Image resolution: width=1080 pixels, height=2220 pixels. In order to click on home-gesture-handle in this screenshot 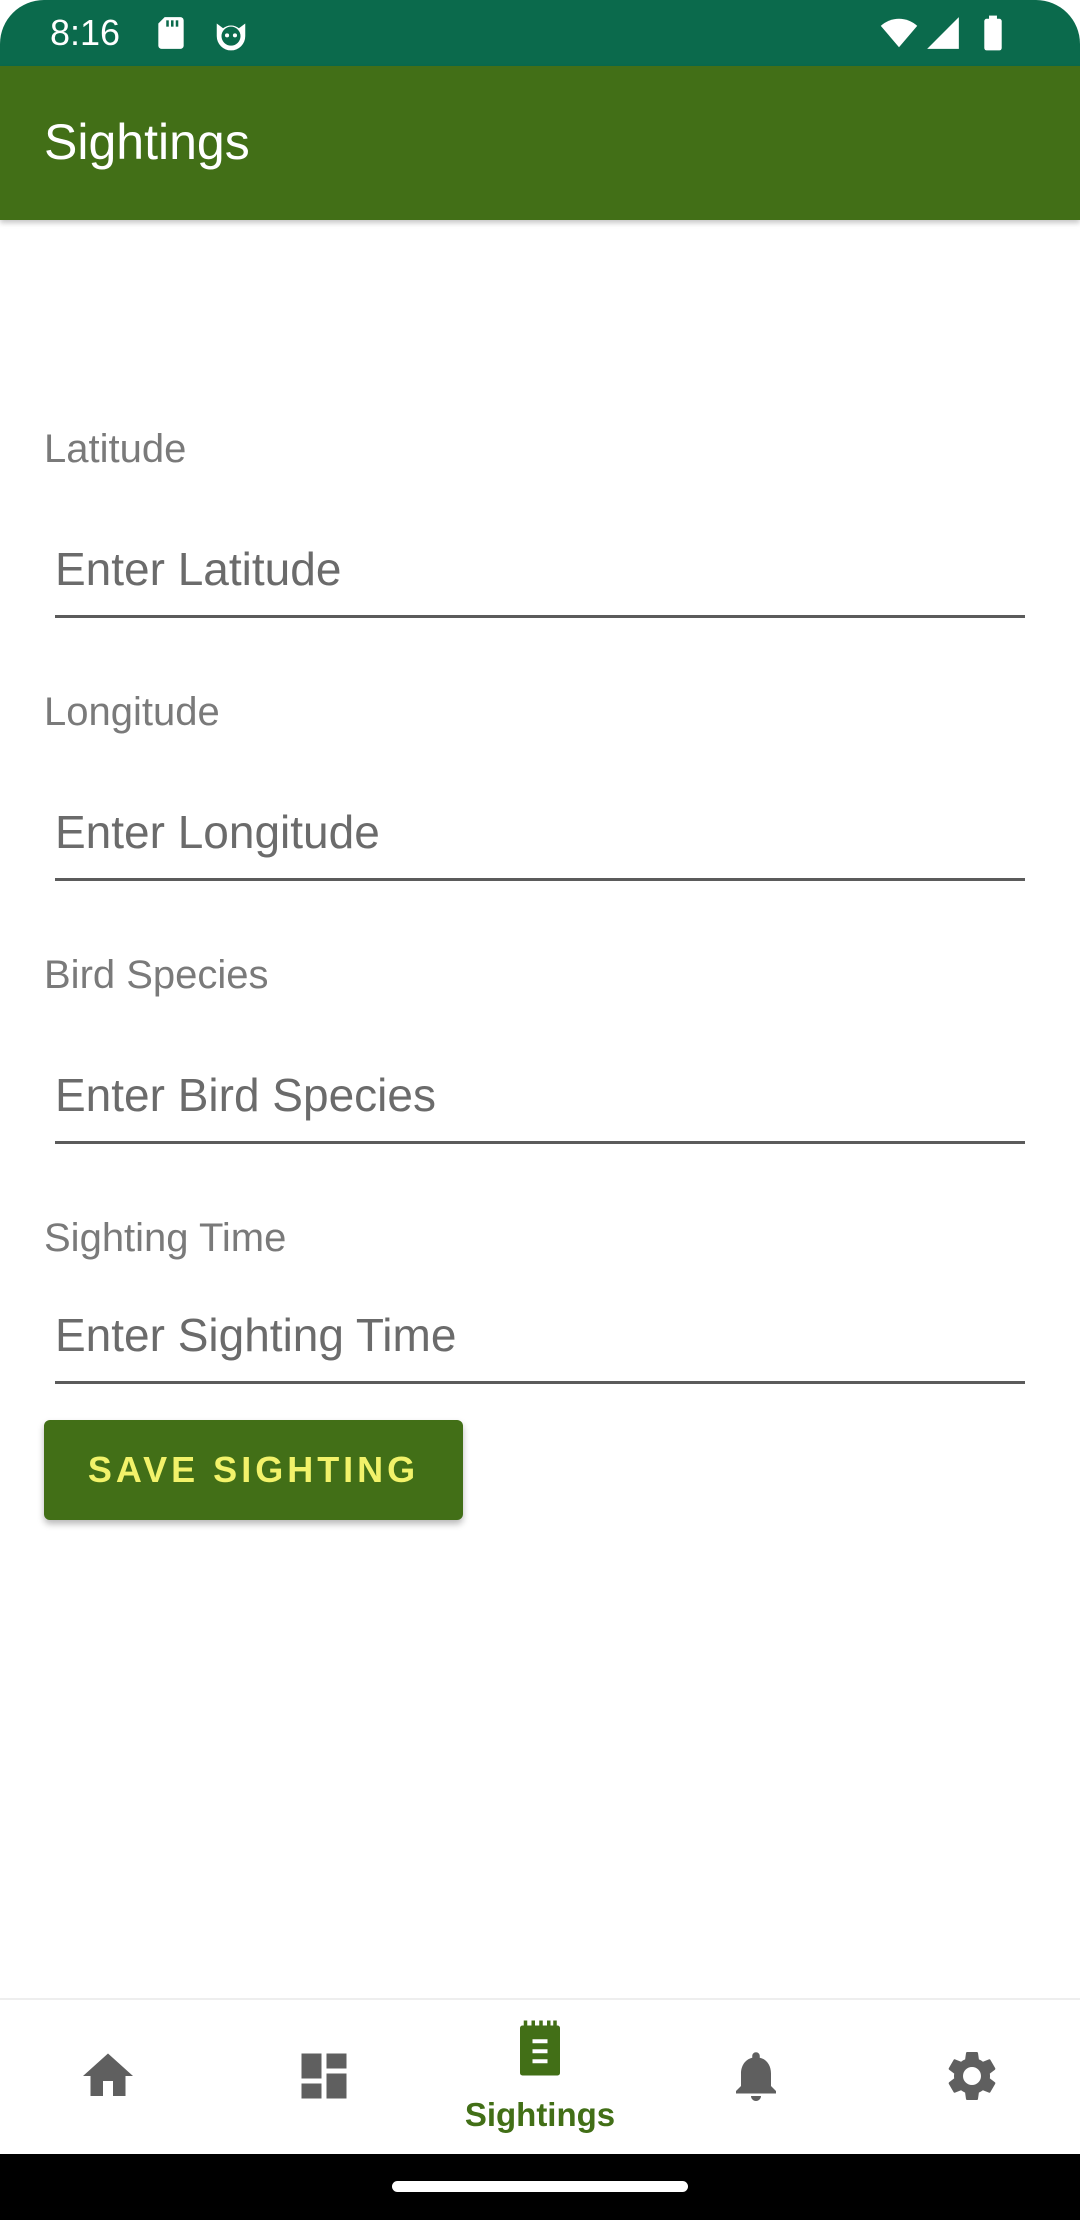, I will do `click(540, 2186)`.